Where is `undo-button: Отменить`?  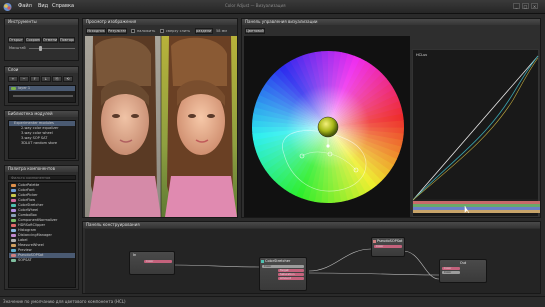
undo-button: Отменить is located at coordinates (50, 40).